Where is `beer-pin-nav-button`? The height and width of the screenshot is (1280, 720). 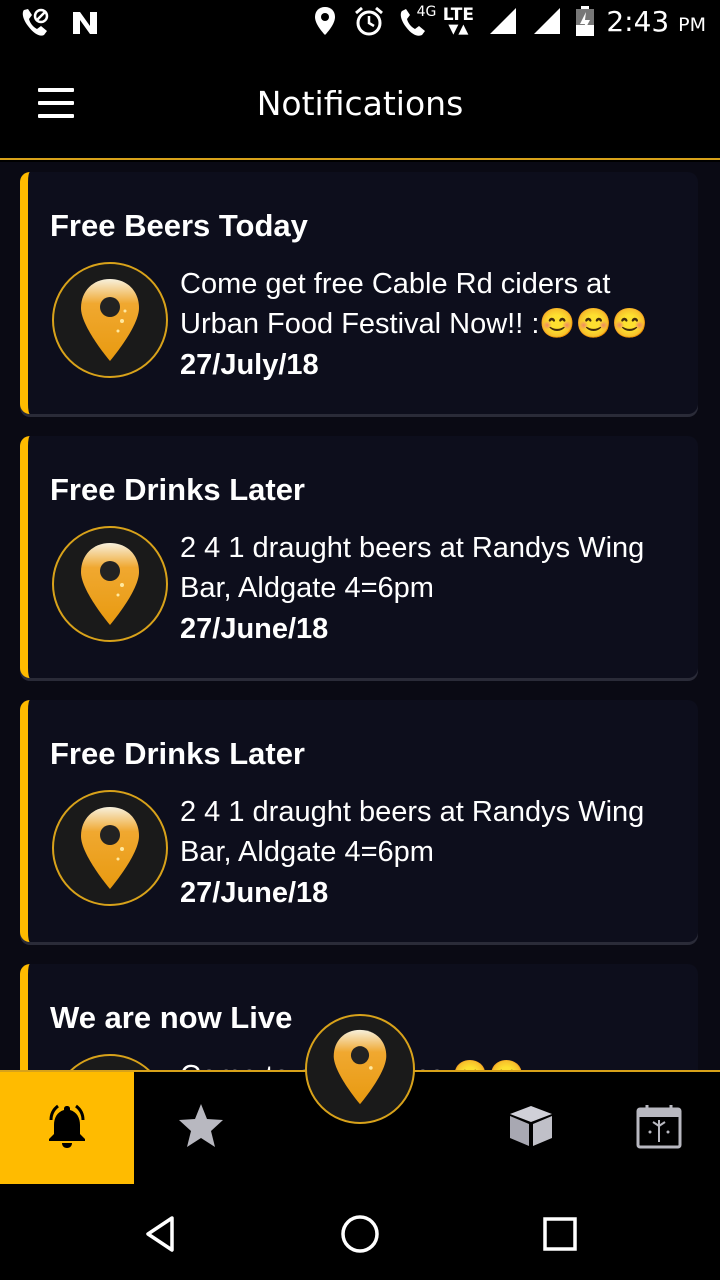
beer-pin-nav-button is located at coordinates (360, 1069).